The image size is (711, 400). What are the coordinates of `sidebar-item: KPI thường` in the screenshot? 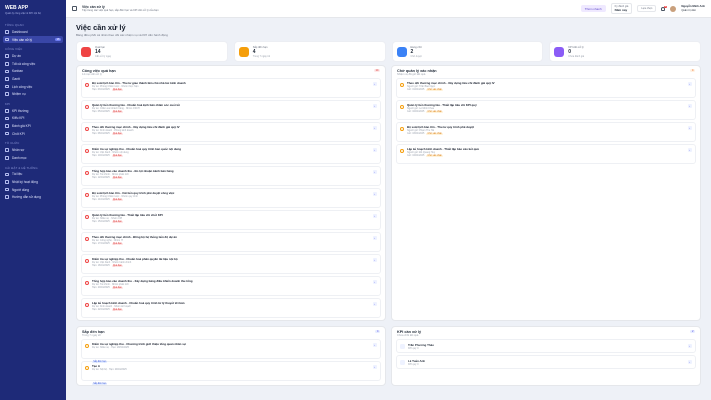 It's located at (33, 111).